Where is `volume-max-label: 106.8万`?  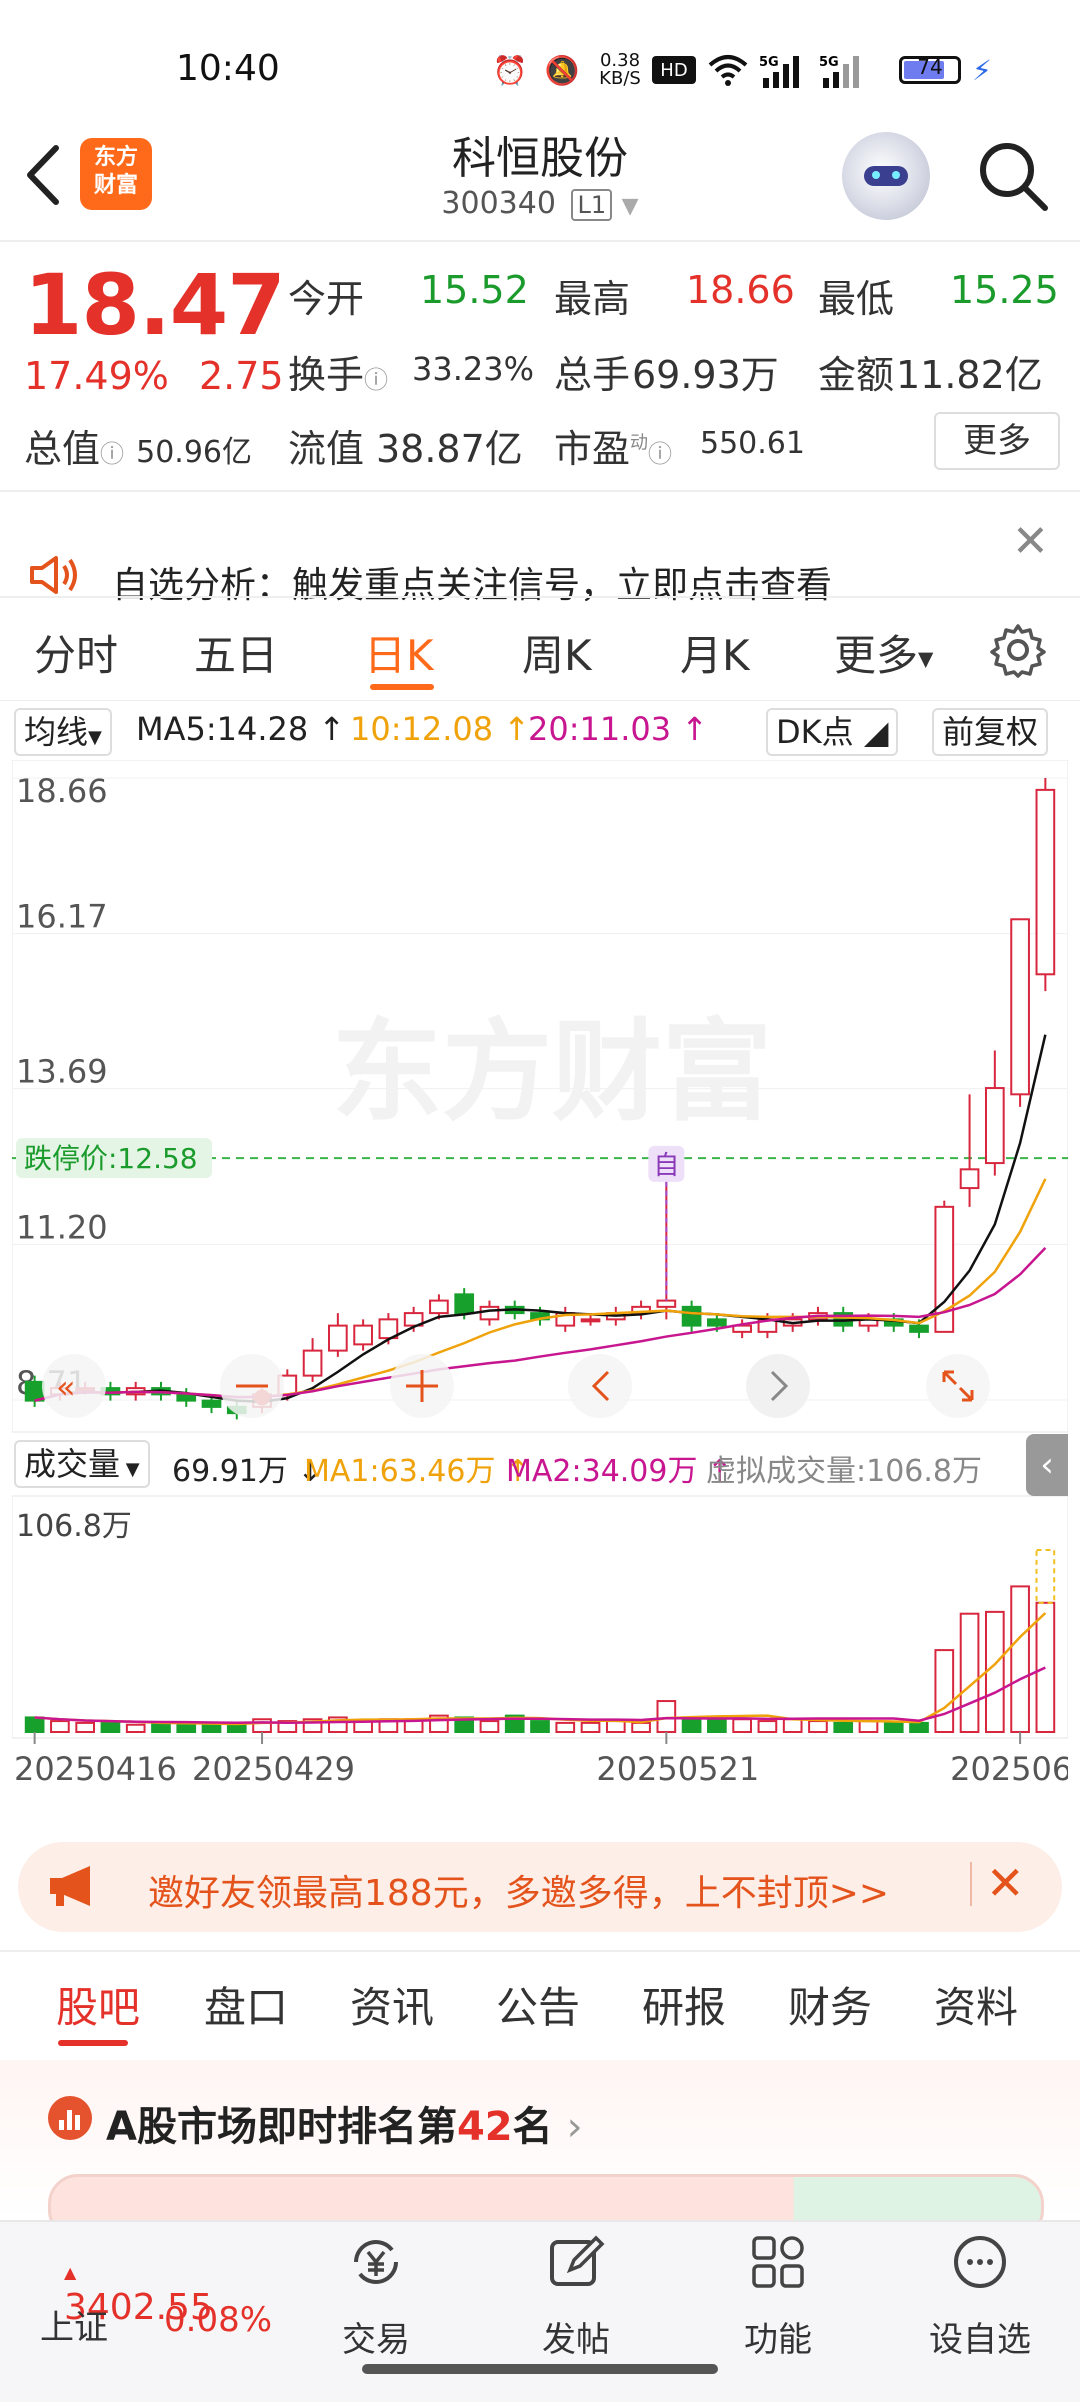
volume-max-label: 106.8万 is located at coordinates (74, 1526).